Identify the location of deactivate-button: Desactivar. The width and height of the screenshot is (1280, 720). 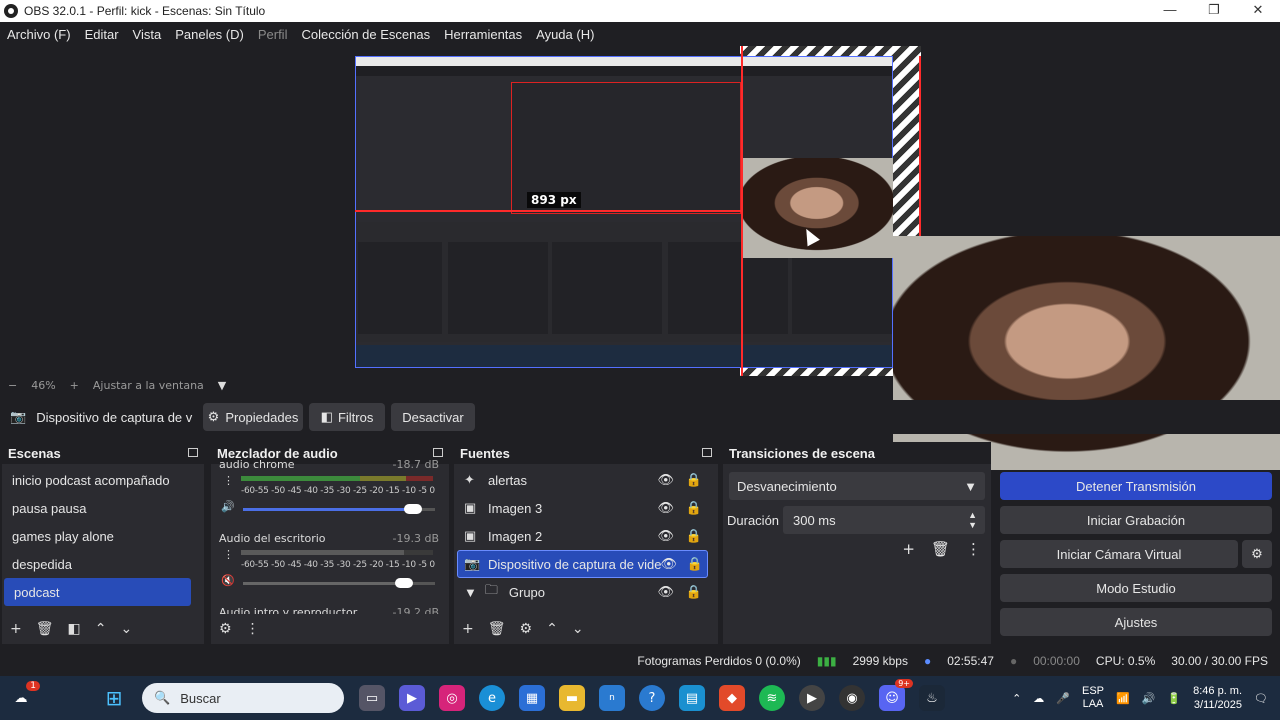
(433, 417).